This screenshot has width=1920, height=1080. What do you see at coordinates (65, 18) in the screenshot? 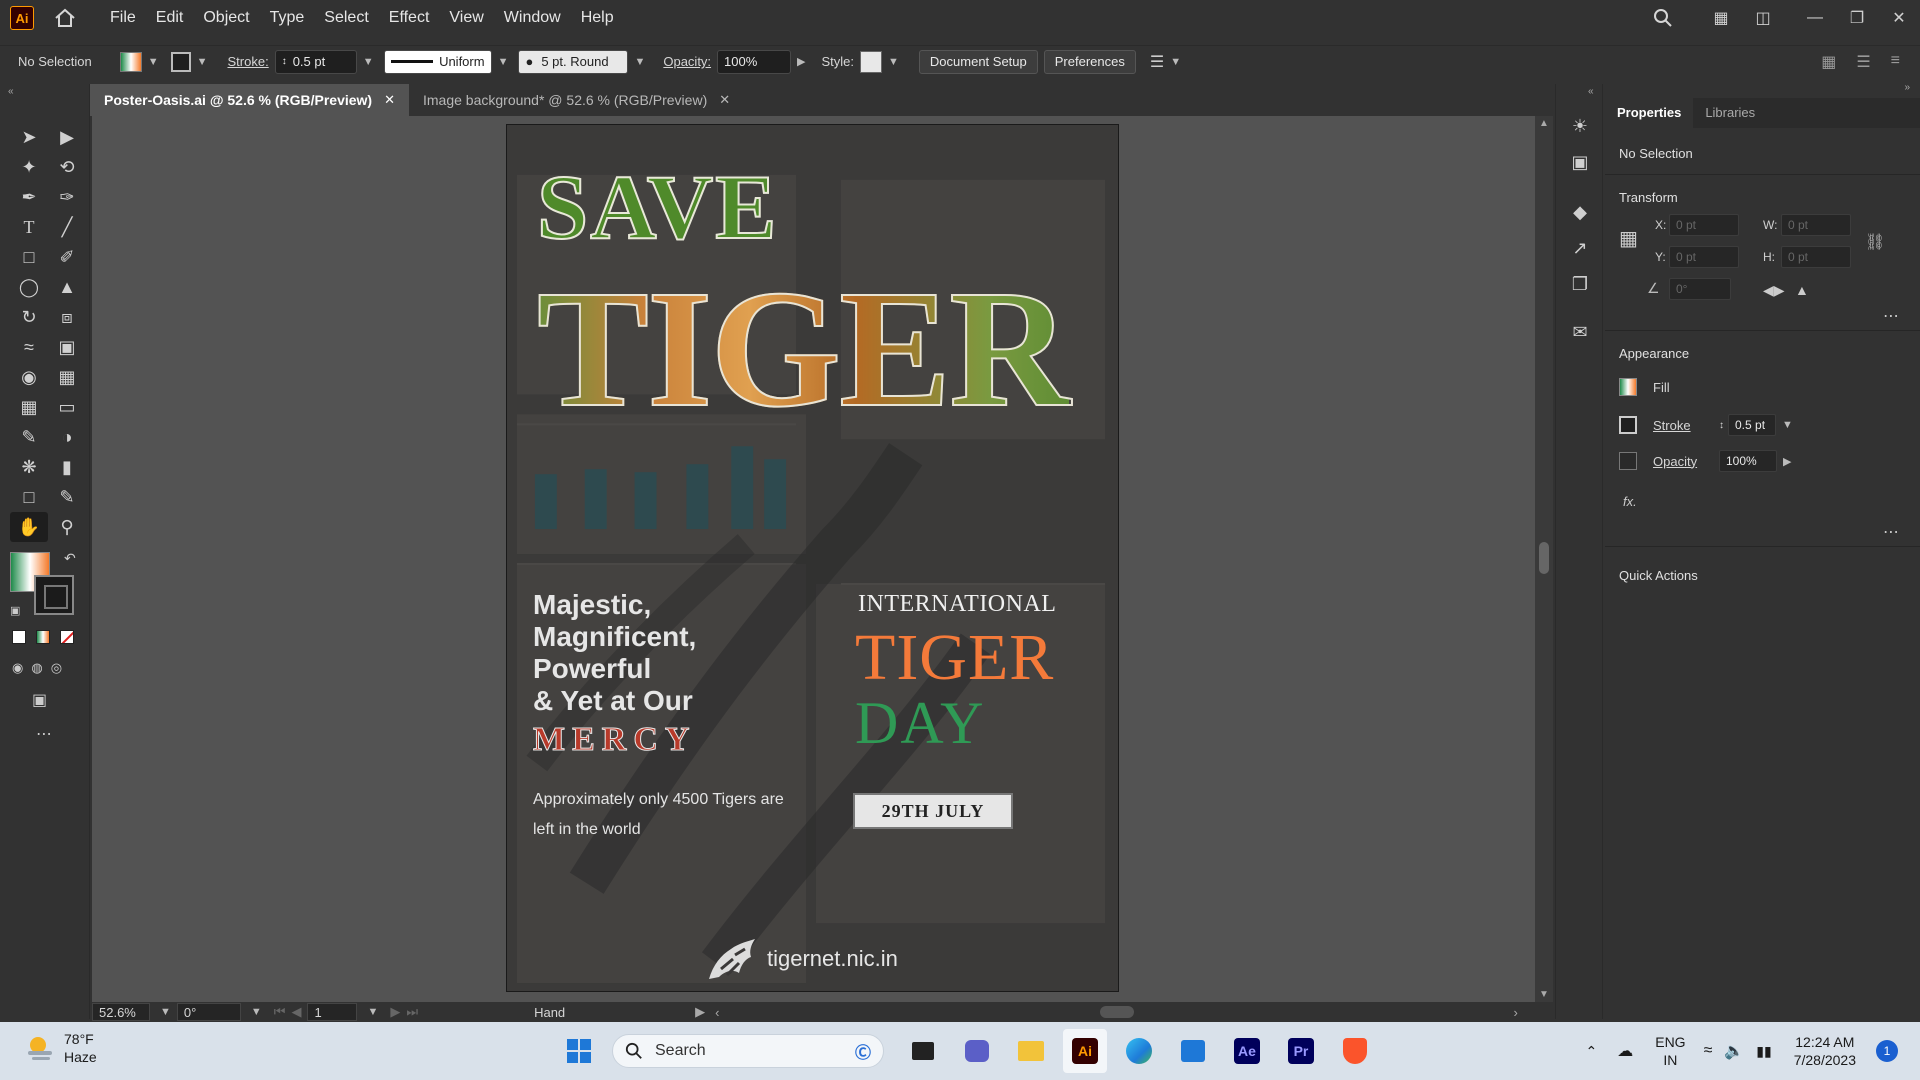
I see `home-icon` at bounding box center [65, 18].